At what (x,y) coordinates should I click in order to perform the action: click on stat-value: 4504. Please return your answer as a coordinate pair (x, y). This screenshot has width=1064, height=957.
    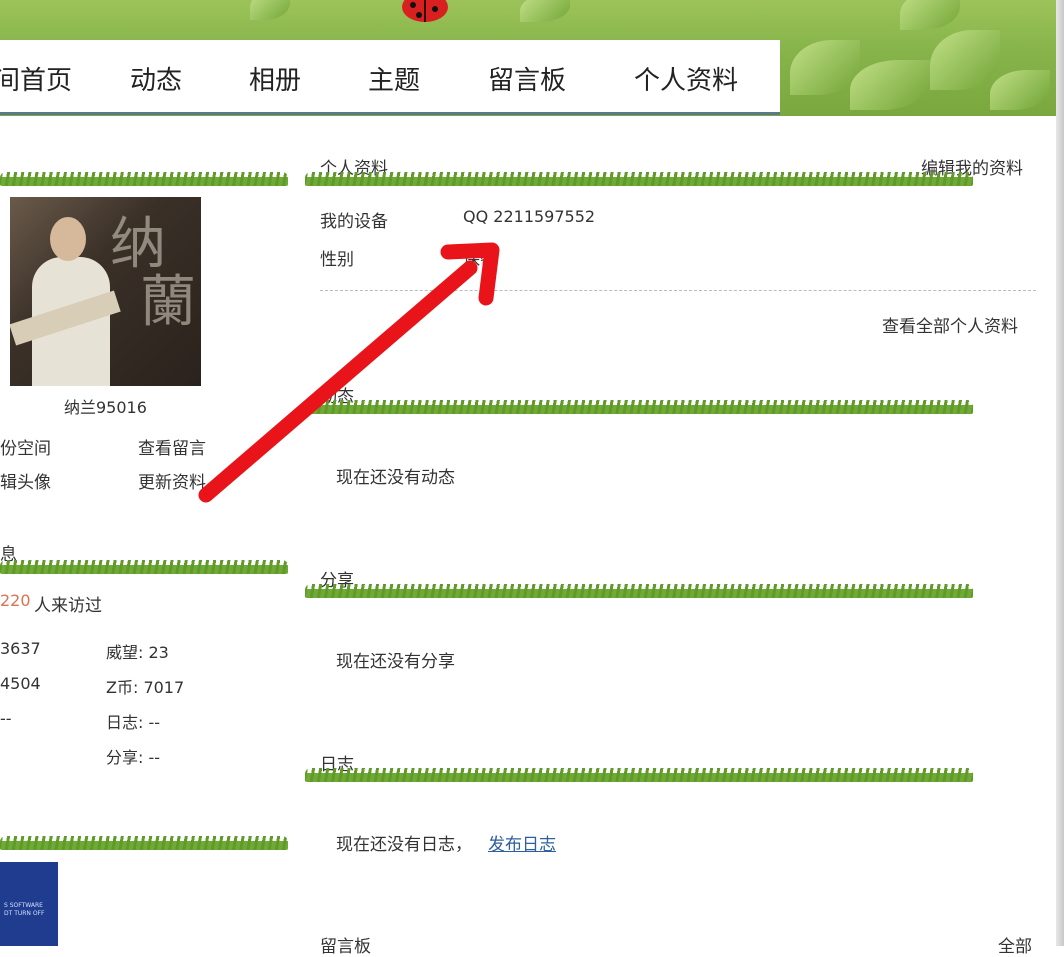
    Looking at the image, I should click on (20, 683).